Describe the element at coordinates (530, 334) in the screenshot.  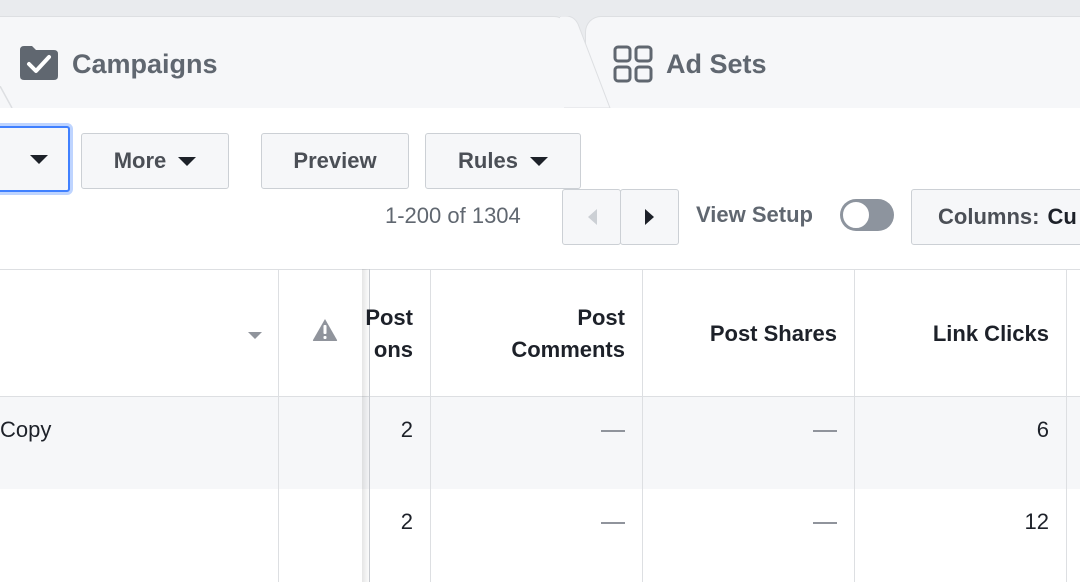
I see `column-header-post-comments: Post Comments` at that location.